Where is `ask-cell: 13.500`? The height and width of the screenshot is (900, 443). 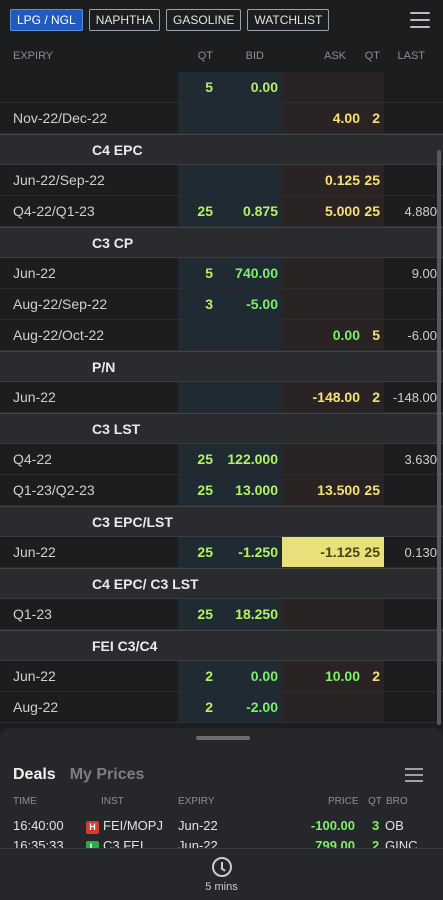
ask-cell: 13.500 is located at coordinates (322, 490).